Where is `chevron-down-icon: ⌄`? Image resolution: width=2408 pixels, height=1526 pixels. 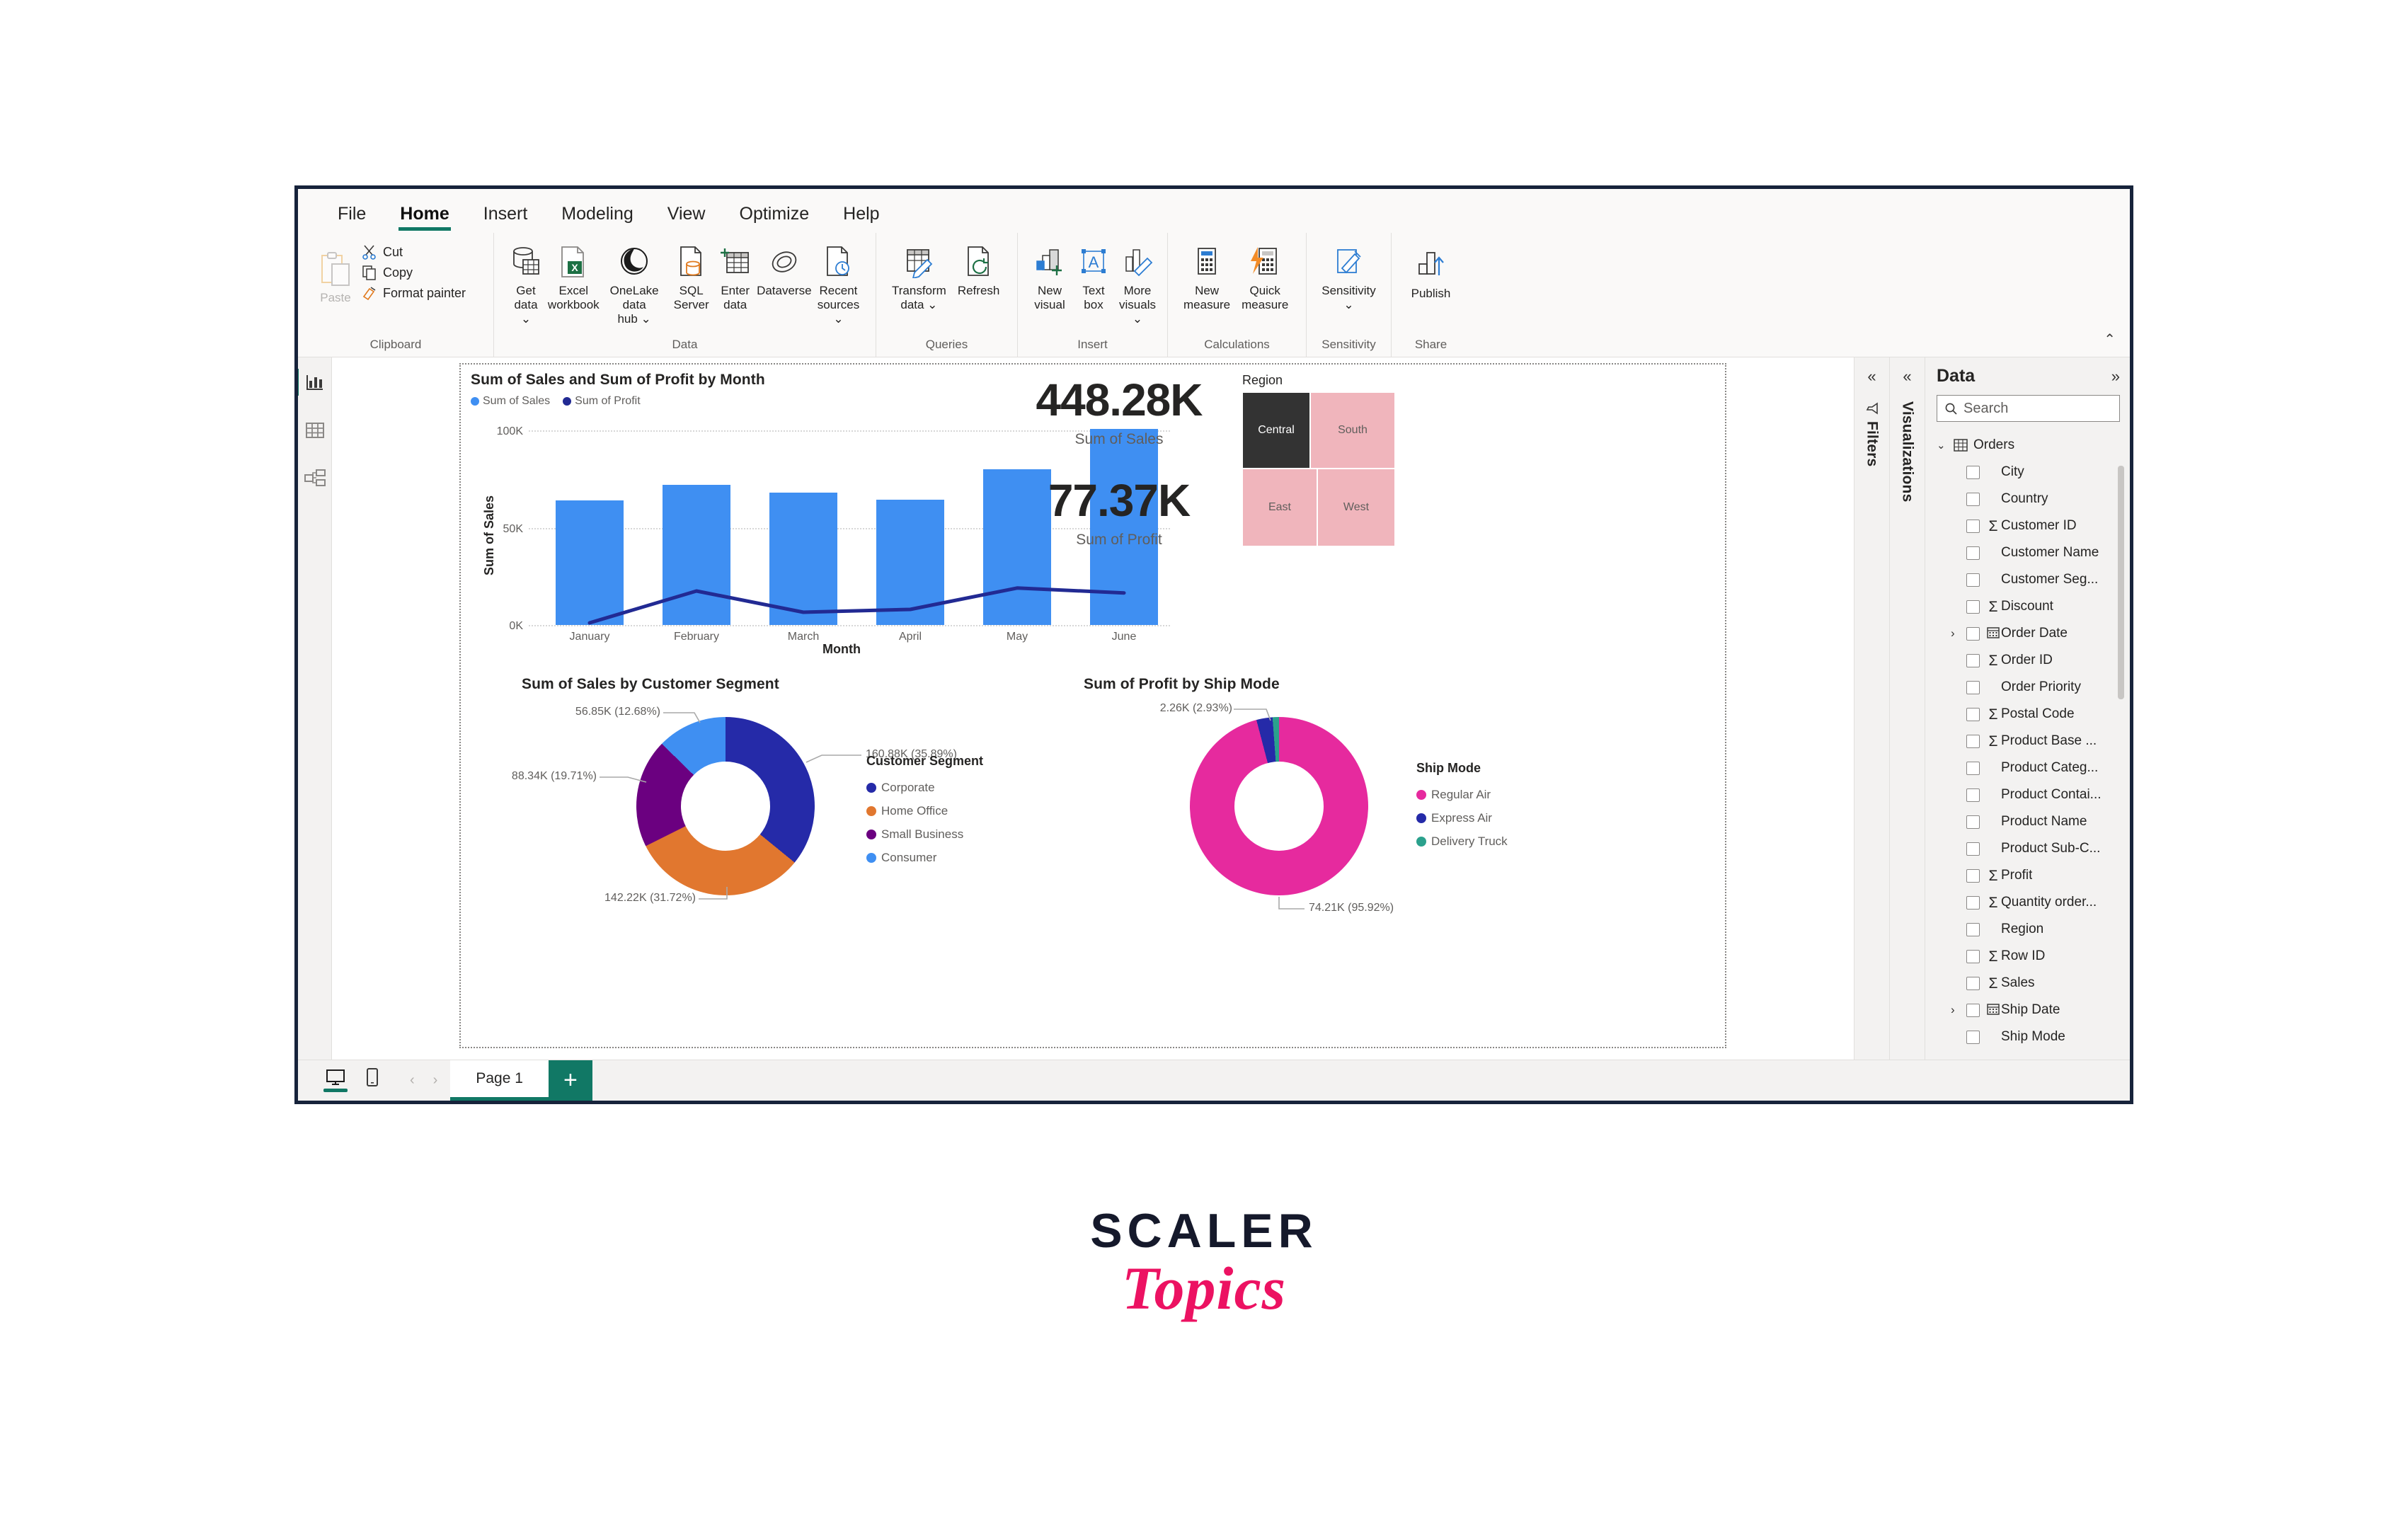 chevron-down-icon: ⌄ is located at coordinates (1942, 445).